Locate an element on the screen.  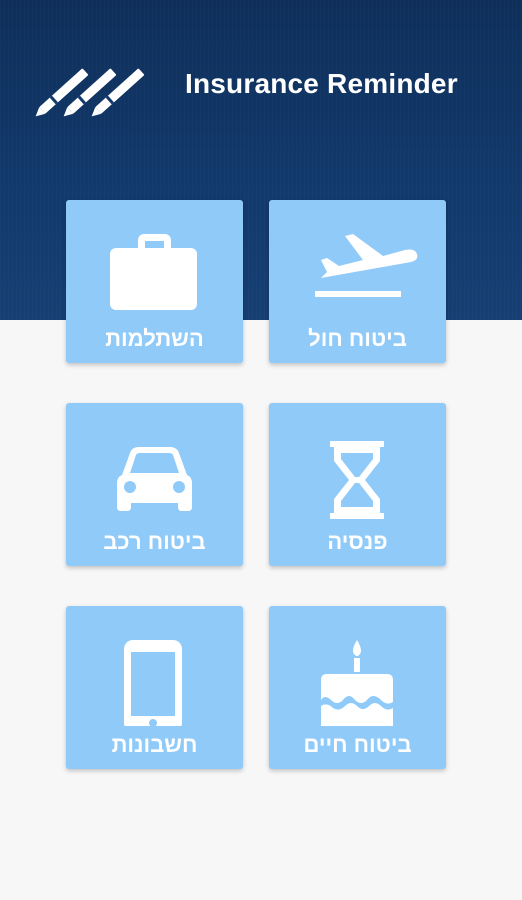
tile-pension: פנסיה is located at coordinates (357, 484).